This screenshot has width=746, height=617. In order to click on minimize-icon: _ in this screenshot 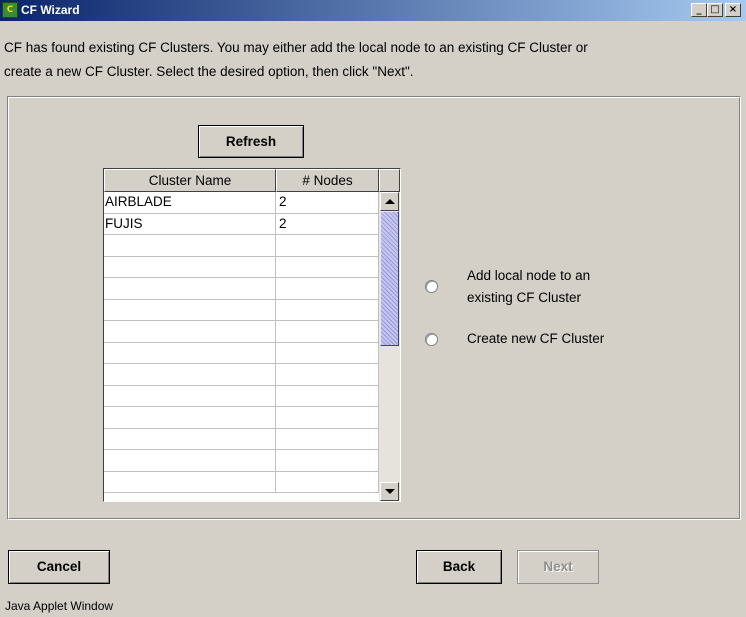, I will do `click(699, 10)`.